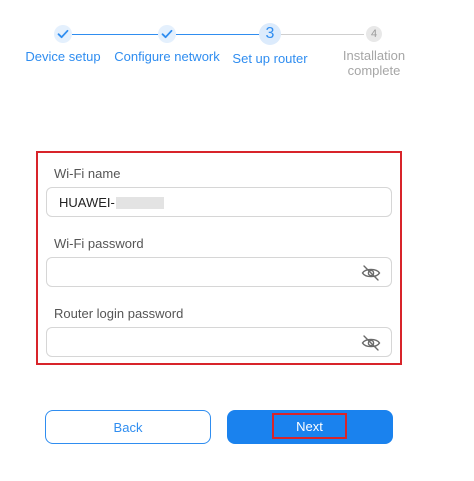 The width and height of the screenshot is (474, 481). I want to click on redacted-area, so click(139, 202).